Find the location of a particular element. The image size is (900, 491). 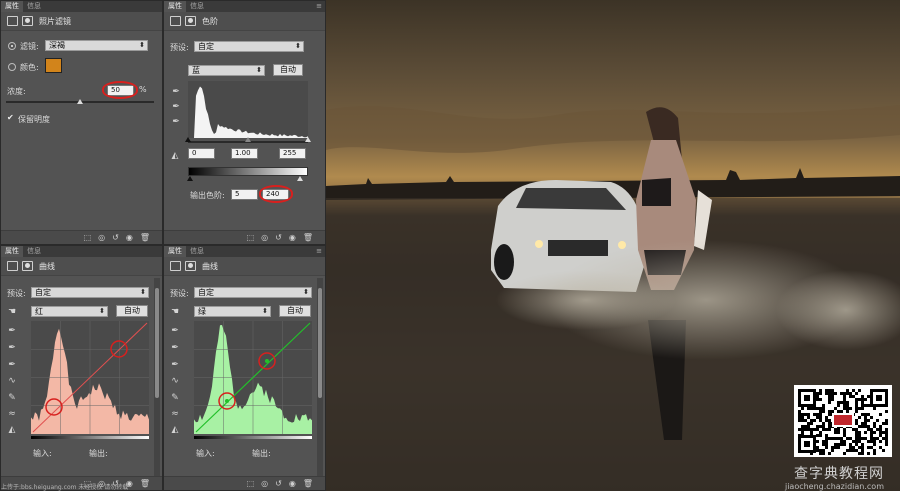

output-black-thumb is located at coordinates (190, 178).